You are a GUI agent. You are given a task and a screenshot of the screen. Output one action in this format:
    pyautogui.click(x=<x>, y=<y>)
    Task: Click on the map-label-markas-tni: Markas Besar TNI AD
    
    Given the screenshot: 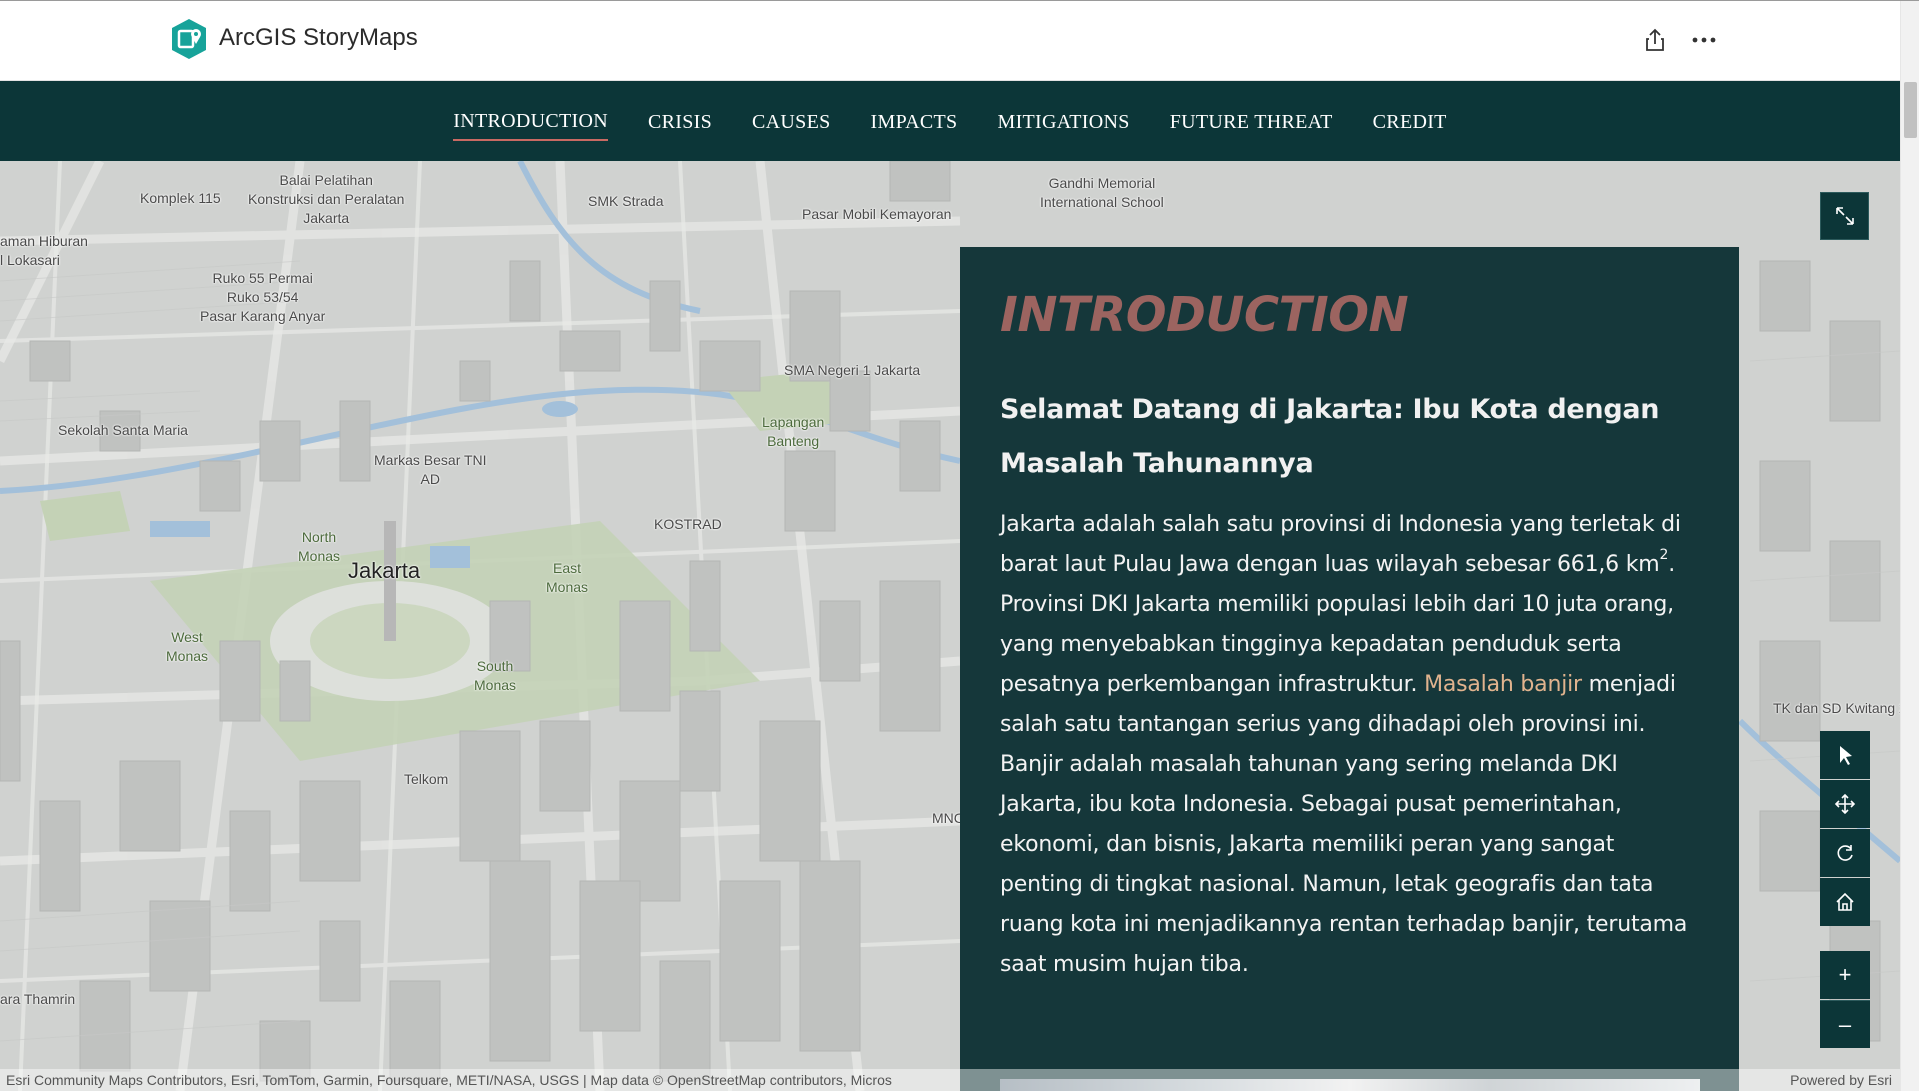 What is the action you would take?
    pyautogui.click(x=430, y=470)
    